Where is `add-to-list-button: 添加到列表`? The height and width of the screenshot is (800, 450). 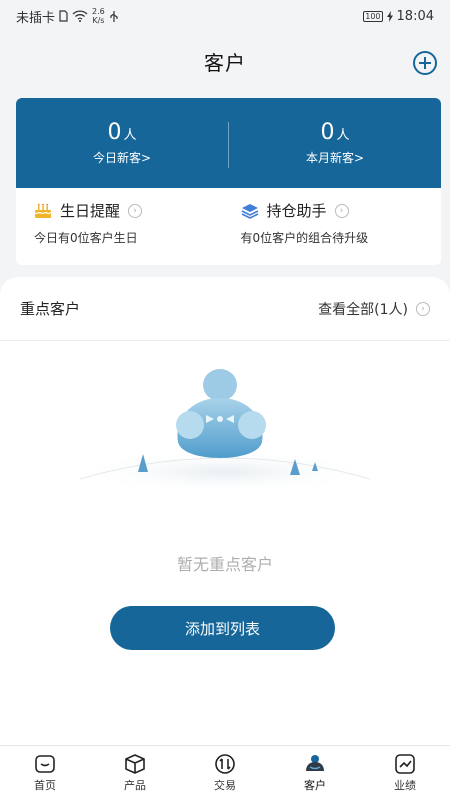
add-to-list-button: 添加到列表 is located at coordinates (222, 628).